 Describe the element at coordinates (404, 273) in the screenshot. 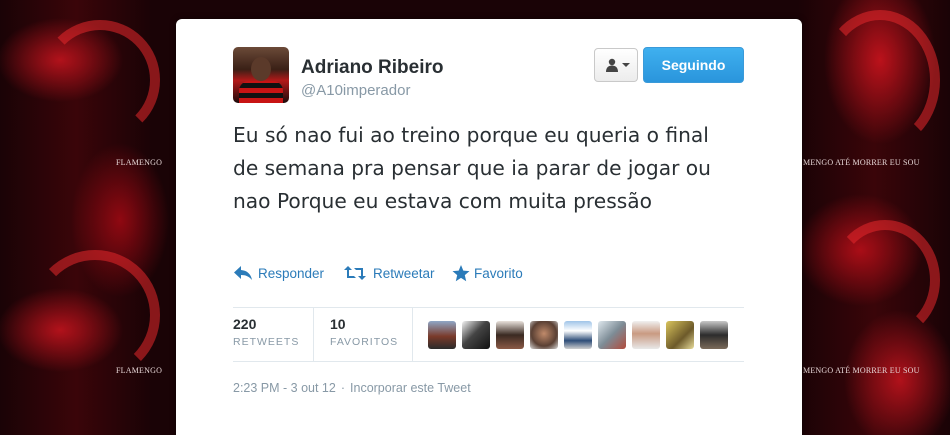

I see `retweet-label: Retweetar` at that location.